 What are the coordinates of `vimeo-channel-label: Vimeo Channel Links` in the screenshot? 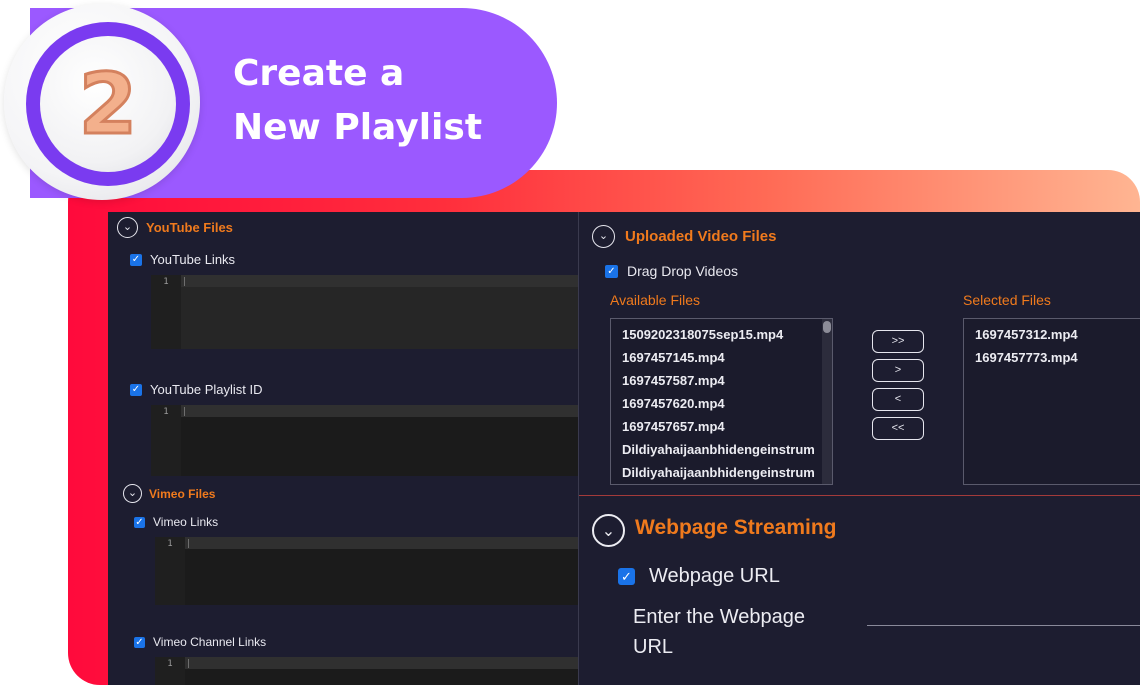 It's located at (210, 642).